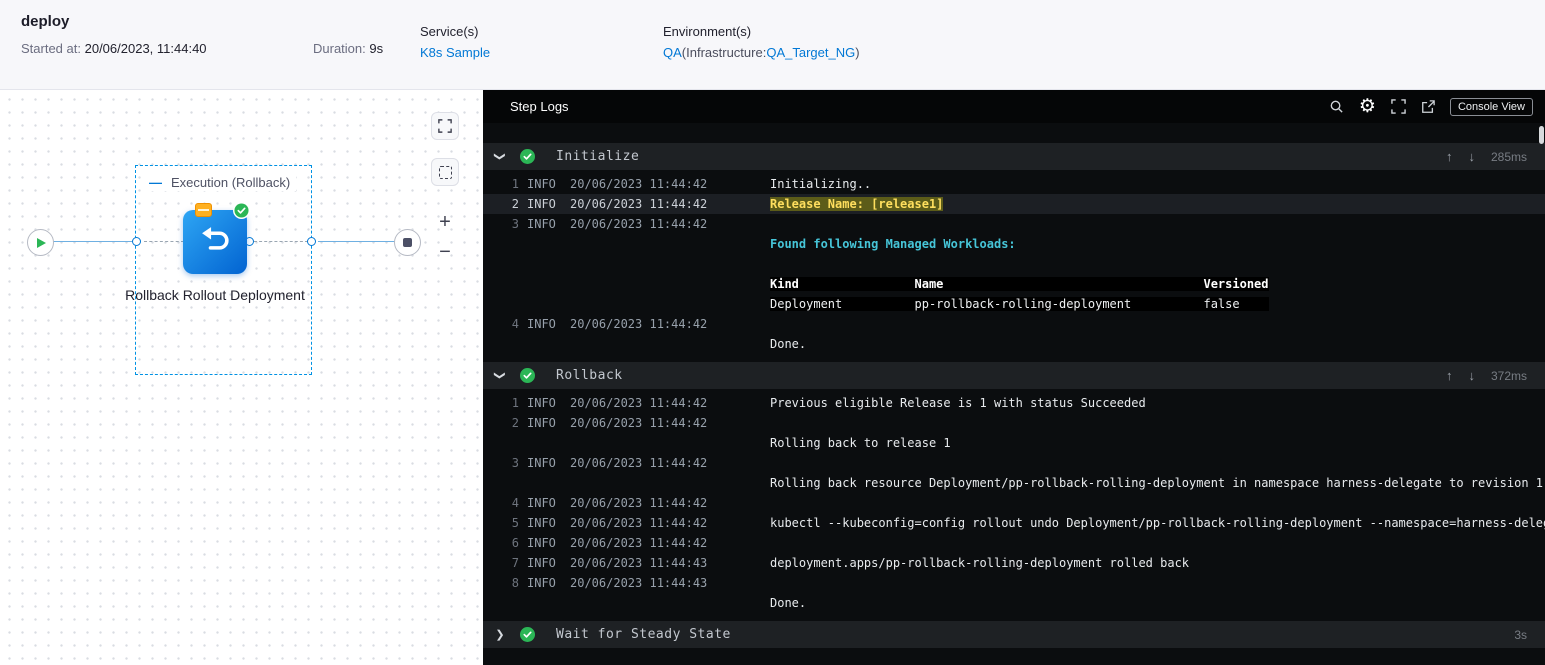 The height and width of the screenshot is (665, 1545). What do you see at coordinates (407, 242) in the screenshot?
I see `pipeline-end-node` at bounding box center [407, 242].